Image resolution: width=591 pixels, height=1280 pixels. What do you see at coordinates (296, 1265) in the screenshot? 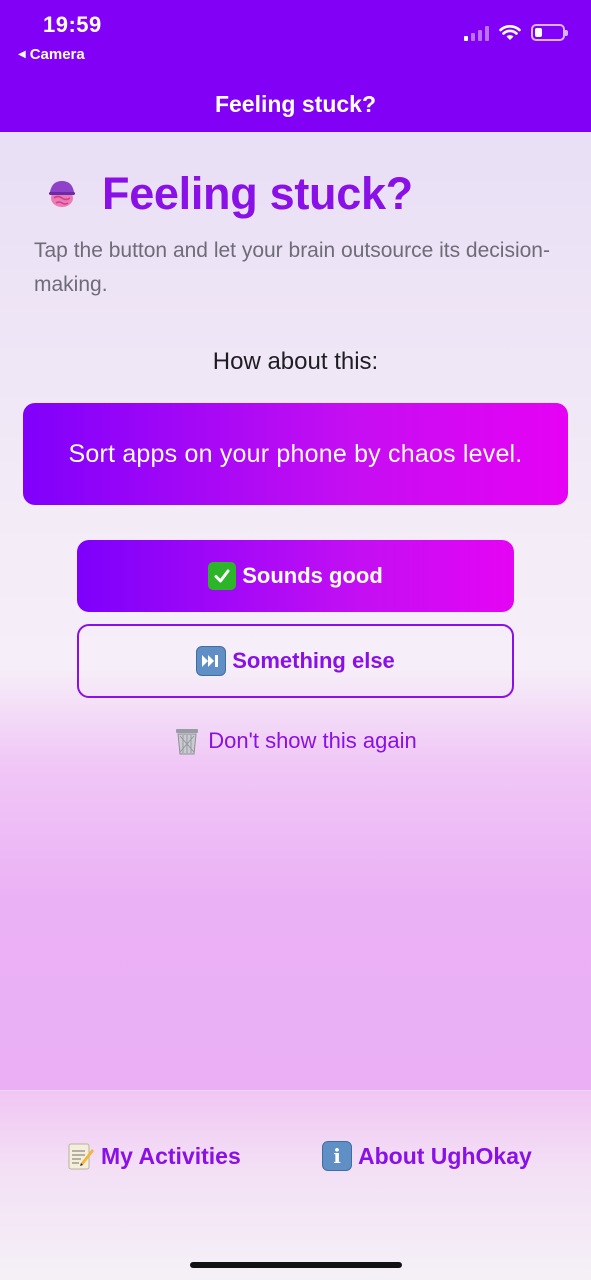
I see `home-indicator` at bounding box center [296, 1265].